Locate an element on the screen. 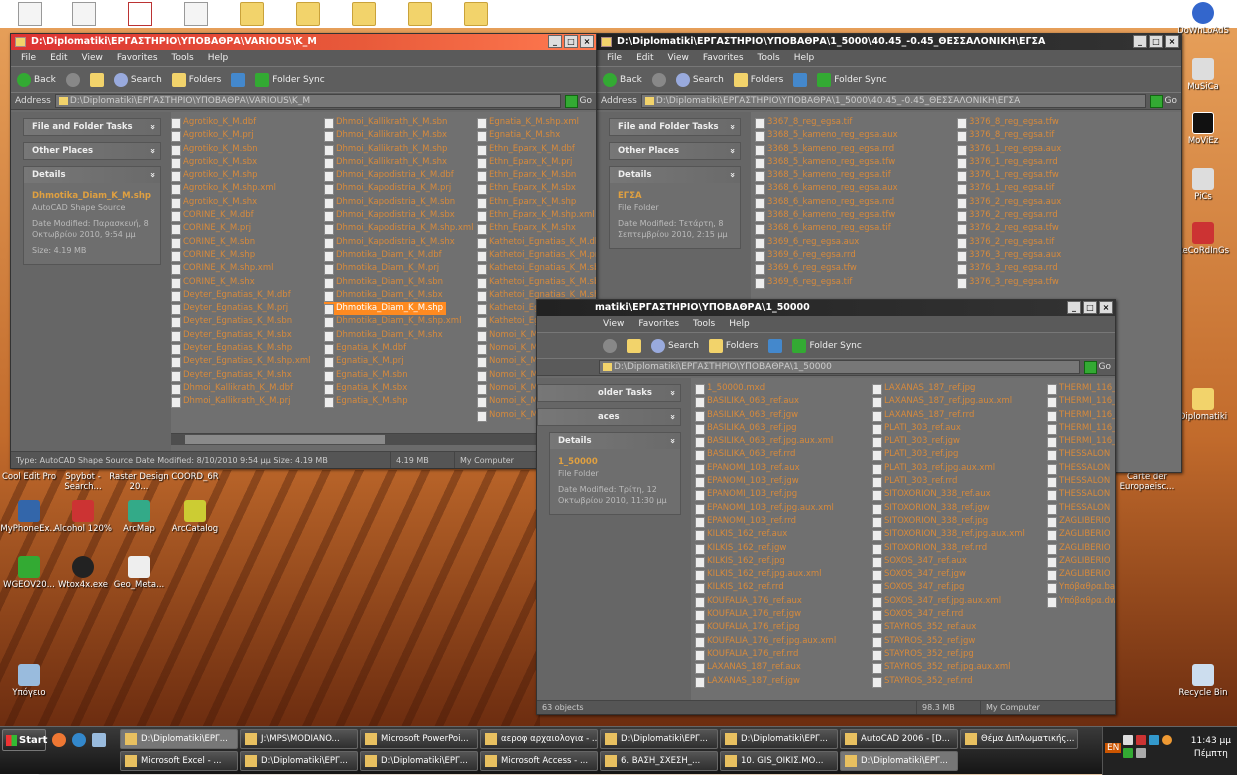  file-item: Ethn_Eparx_K_M.shp is located at coordinates (536, 203).